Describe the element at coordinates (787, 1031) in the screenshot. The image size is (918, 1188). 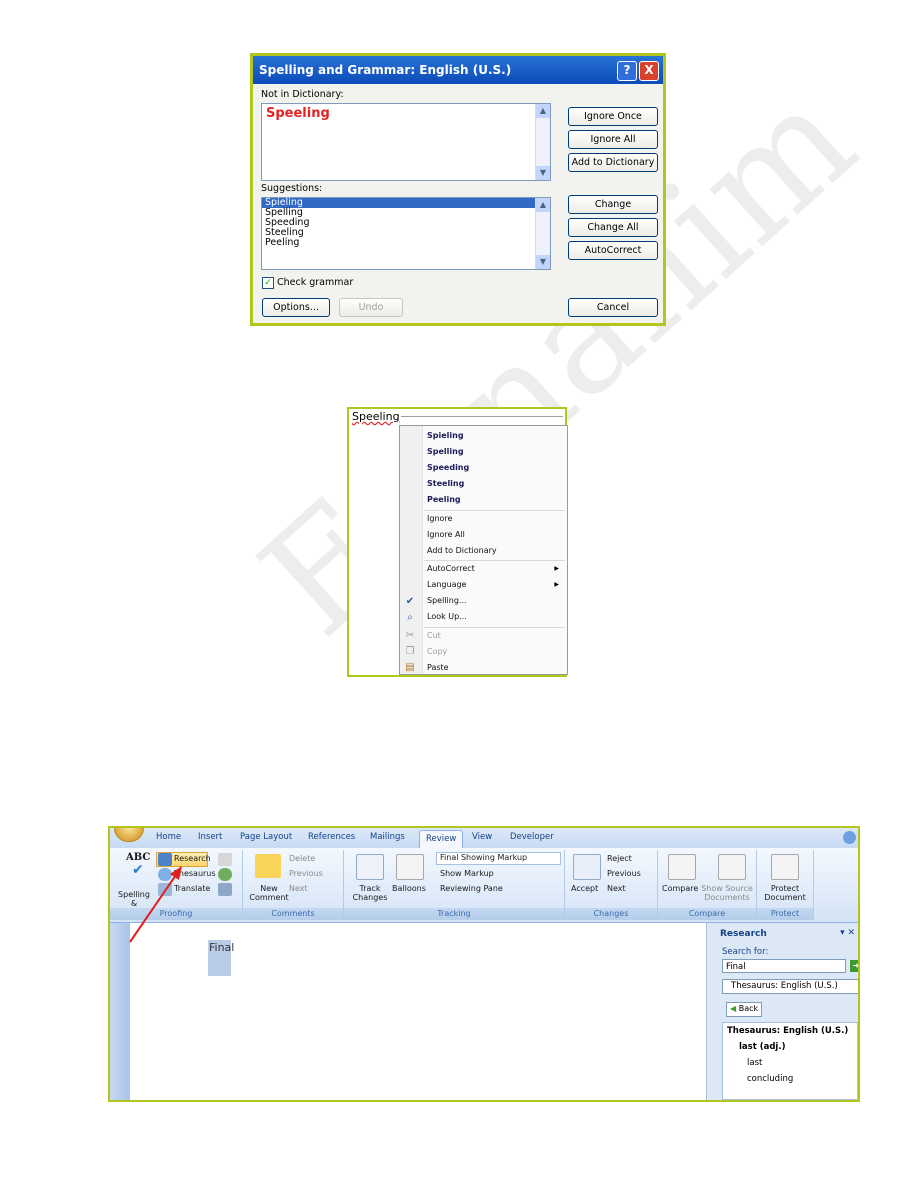
I see `results-header: Thesaurus: English (U.S.)` at that location.